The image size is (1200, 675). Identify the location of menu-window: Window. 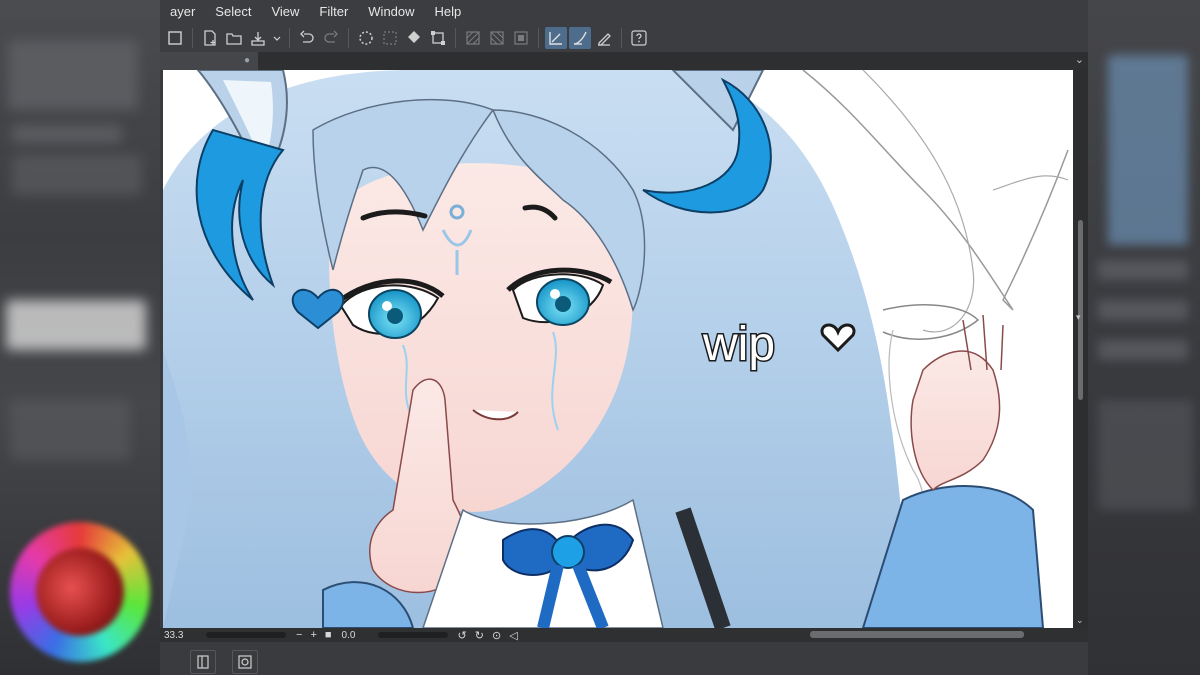
(391, 12).